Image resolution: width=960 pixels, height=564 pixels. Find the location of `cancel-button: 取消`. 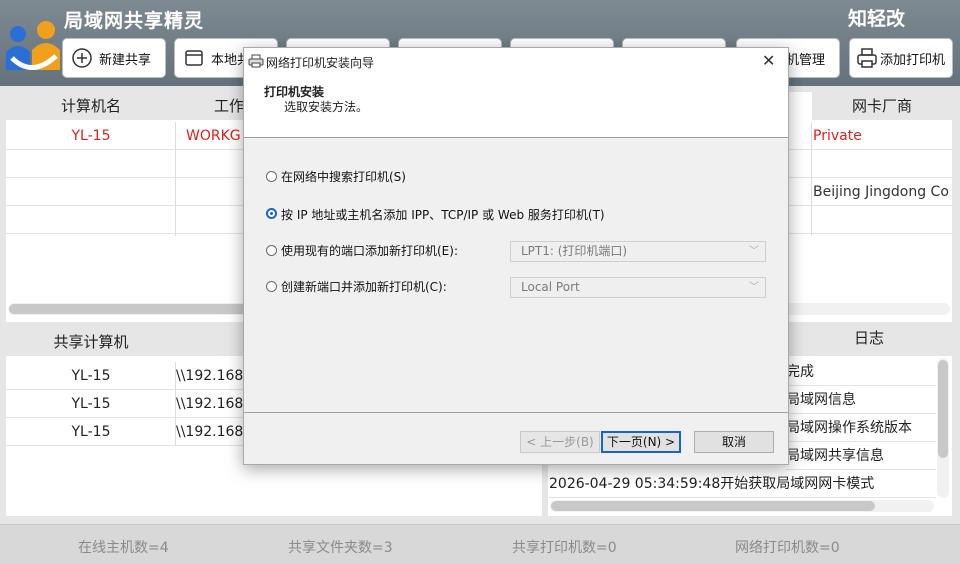

cancel-button: 取消 is located at coordinates (734, 442).